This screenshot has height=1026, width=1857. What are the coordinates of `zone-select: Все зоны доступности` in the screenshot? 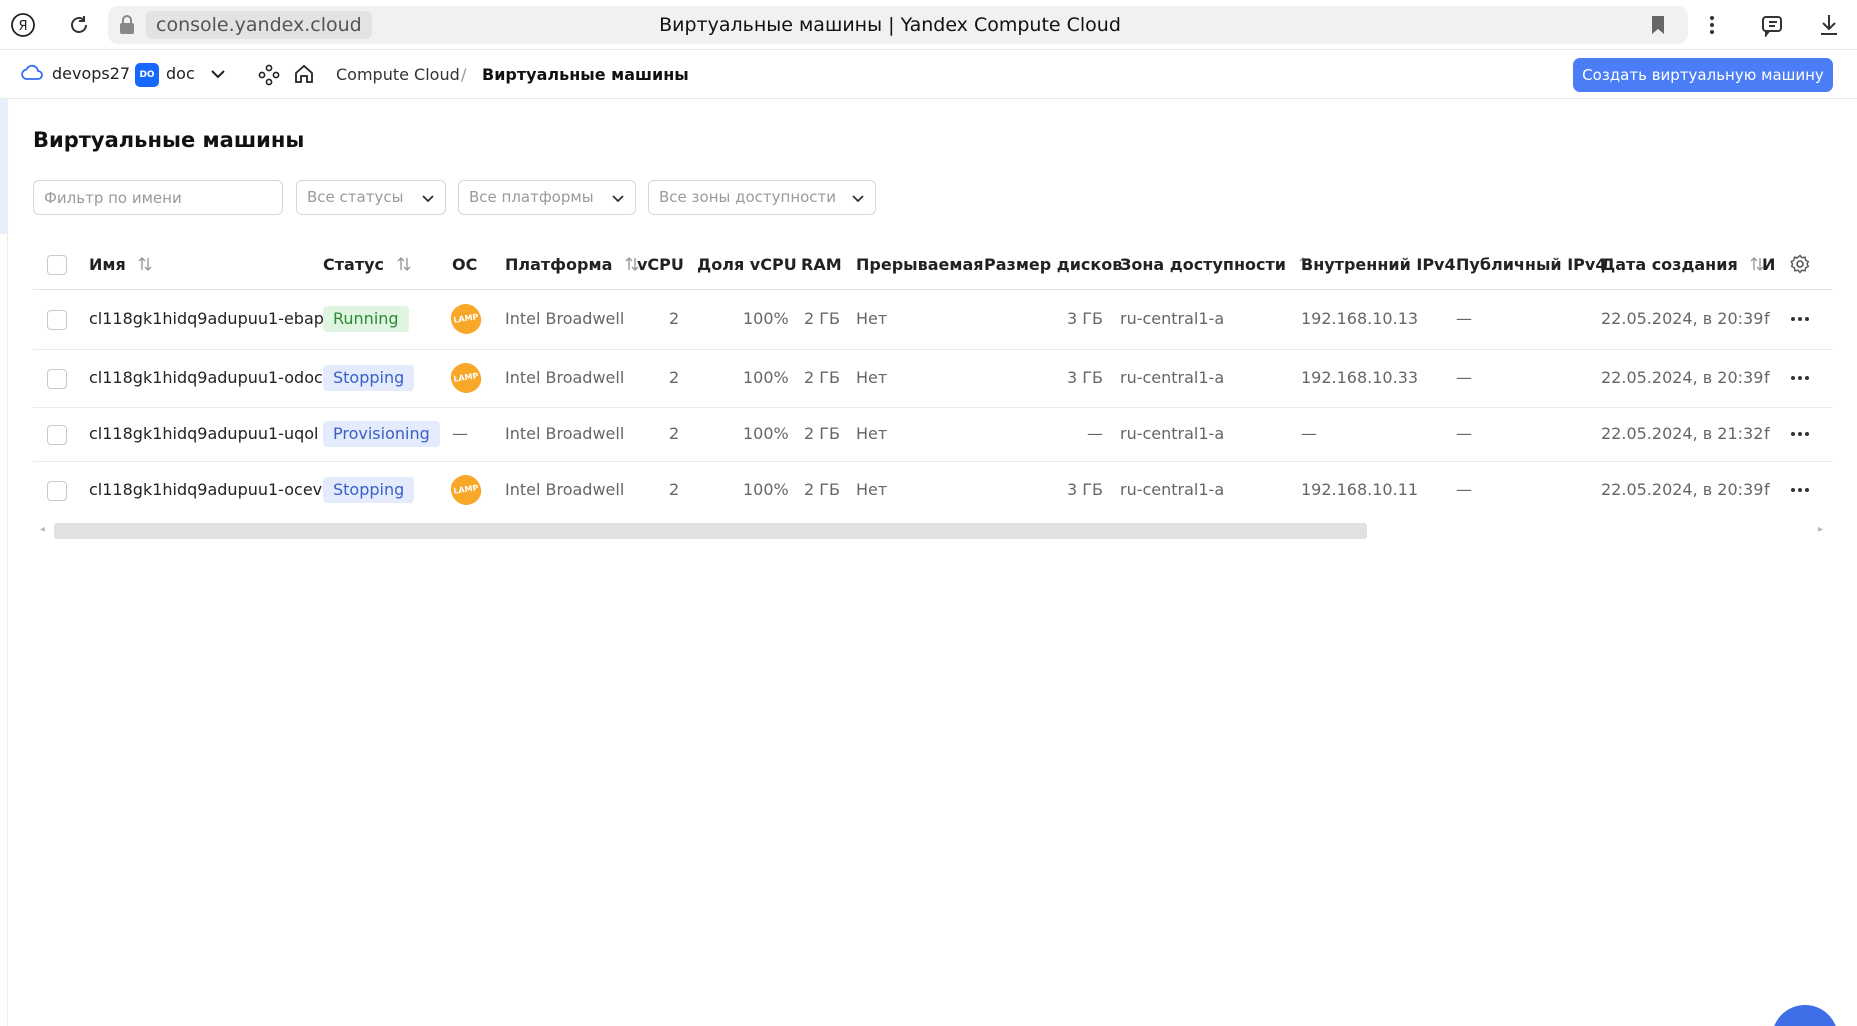 It's located at (762, 197).